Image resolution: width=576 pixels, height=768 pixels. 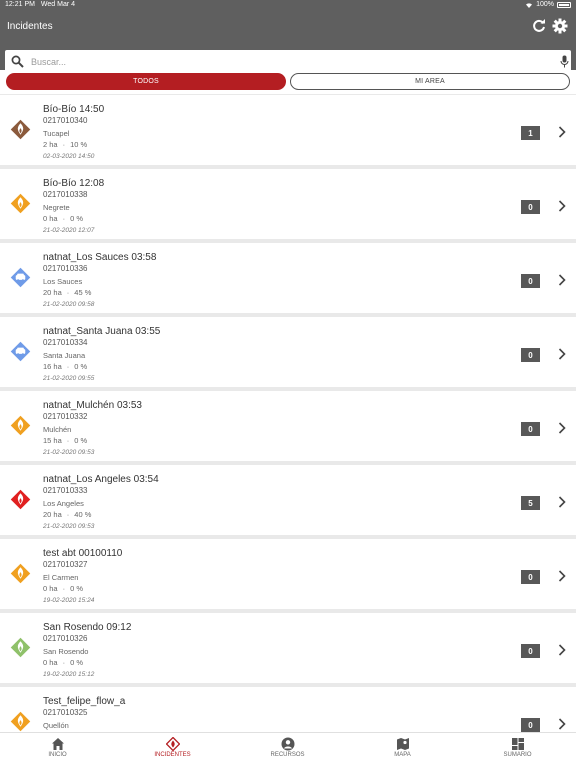 I want to click on incident-date: 19-02-2020 15:12, so click(x=69, y=674).